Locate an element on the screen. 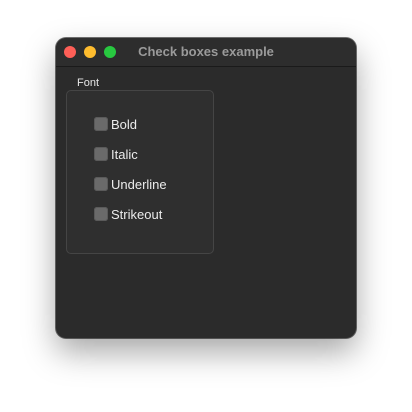 This screenshot has width=412, height=412. checkbox-label: Bold is located at coordinates (124, 124).